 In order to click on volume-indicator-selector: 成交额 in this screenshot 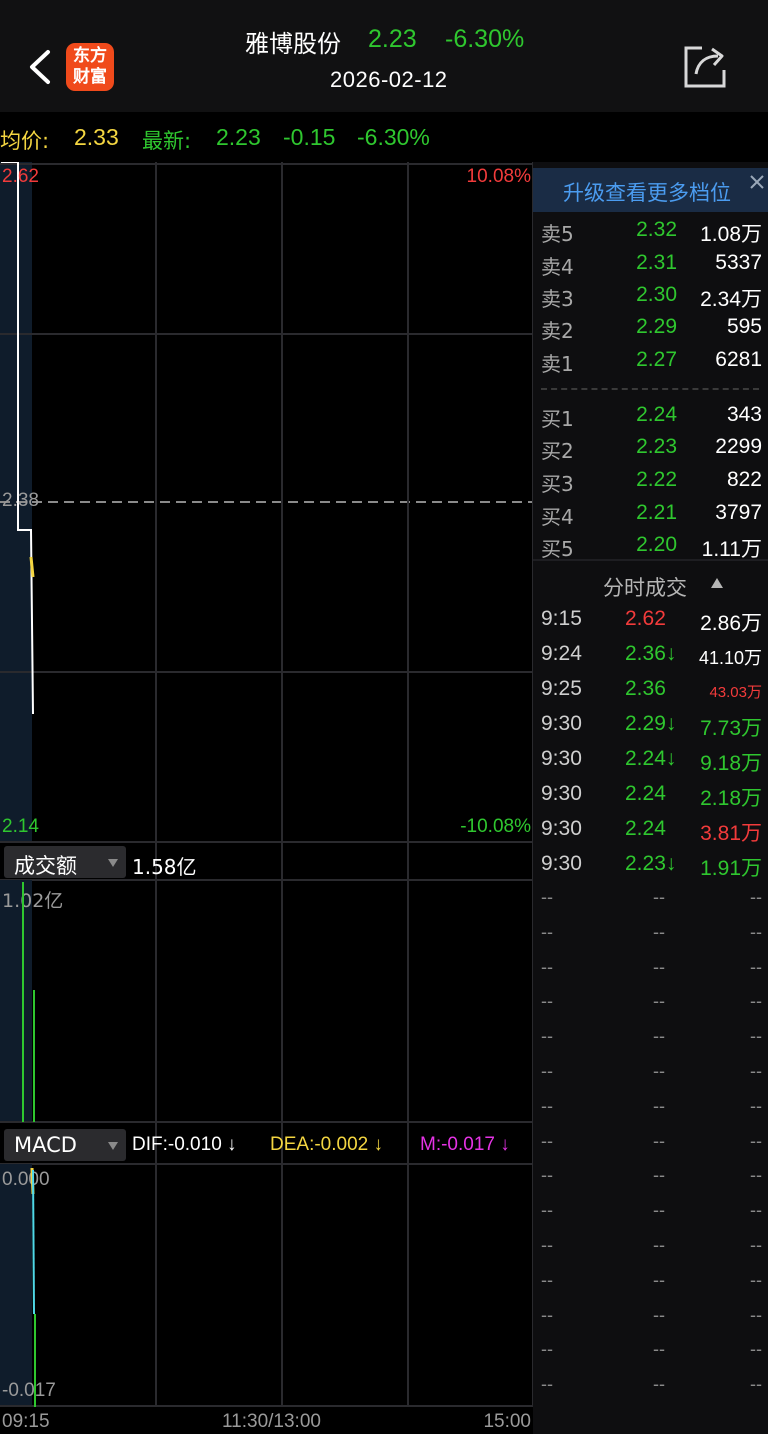, I will do `click(65, 862)`.